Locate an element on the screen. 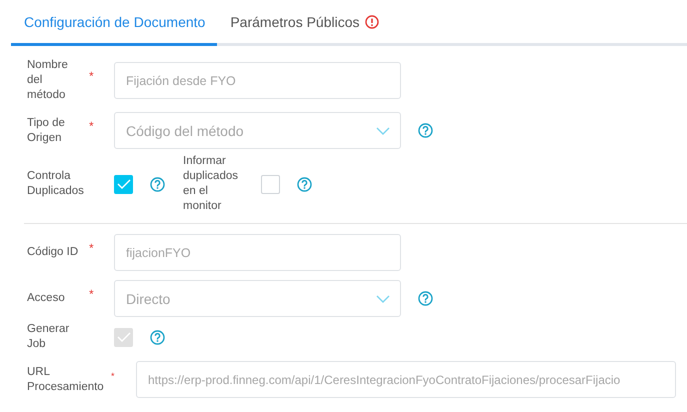  text-field: fijacionFYO is located at coordinates (257, 252).